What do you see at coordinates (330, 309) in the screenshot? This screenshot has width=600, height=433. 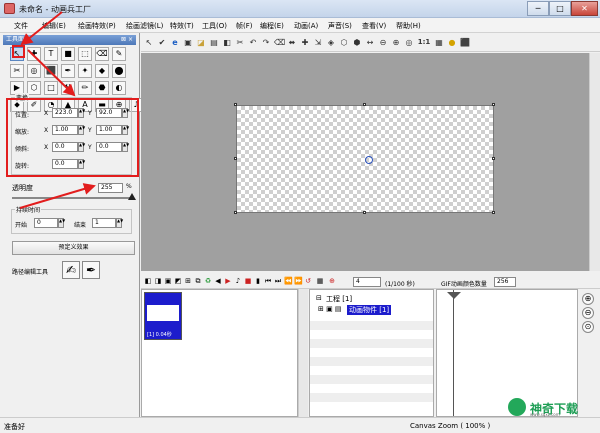 I see `tree-expand-item-icon: ⊞ ▣ ▤` at bounding box center [330, 309].